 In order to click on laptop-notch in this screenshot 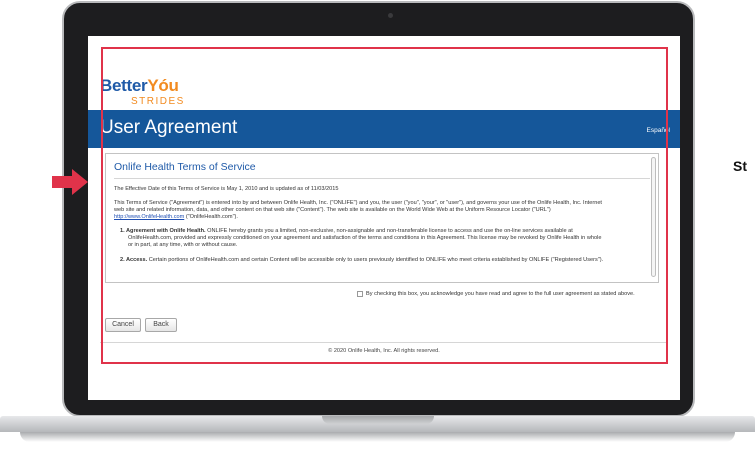, I will do `click(378, 420)`.